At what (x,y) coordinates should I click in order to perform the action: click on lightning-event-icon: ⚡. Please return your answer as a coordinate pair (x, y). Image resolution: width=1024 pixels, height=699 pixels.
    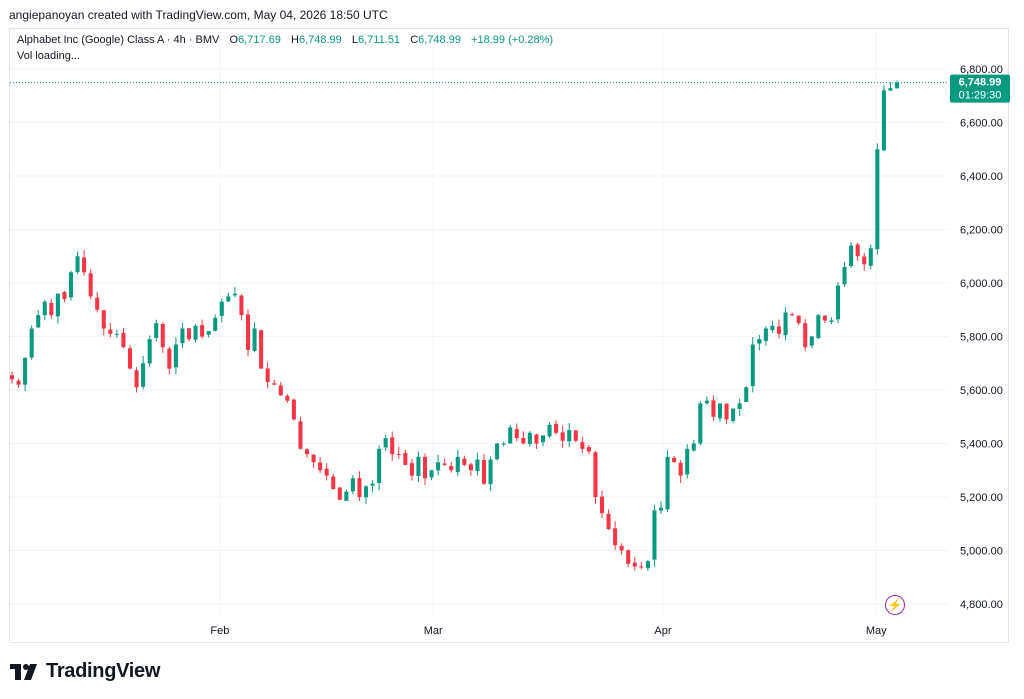
    Looking at the image, I should click on (895, 605).